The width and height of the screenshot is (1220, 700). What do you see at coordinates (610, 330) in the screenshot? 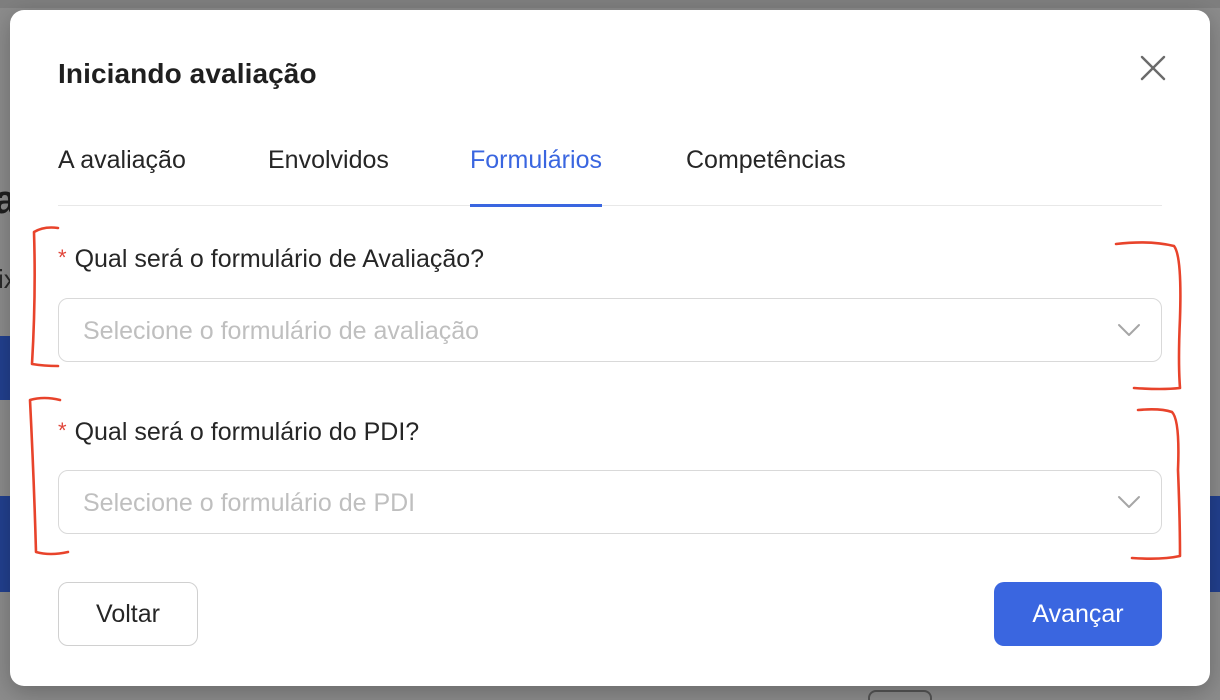
I see `evaluation-form-select: Selecione o formulário de avaliação` at bounding box center [610, 330].